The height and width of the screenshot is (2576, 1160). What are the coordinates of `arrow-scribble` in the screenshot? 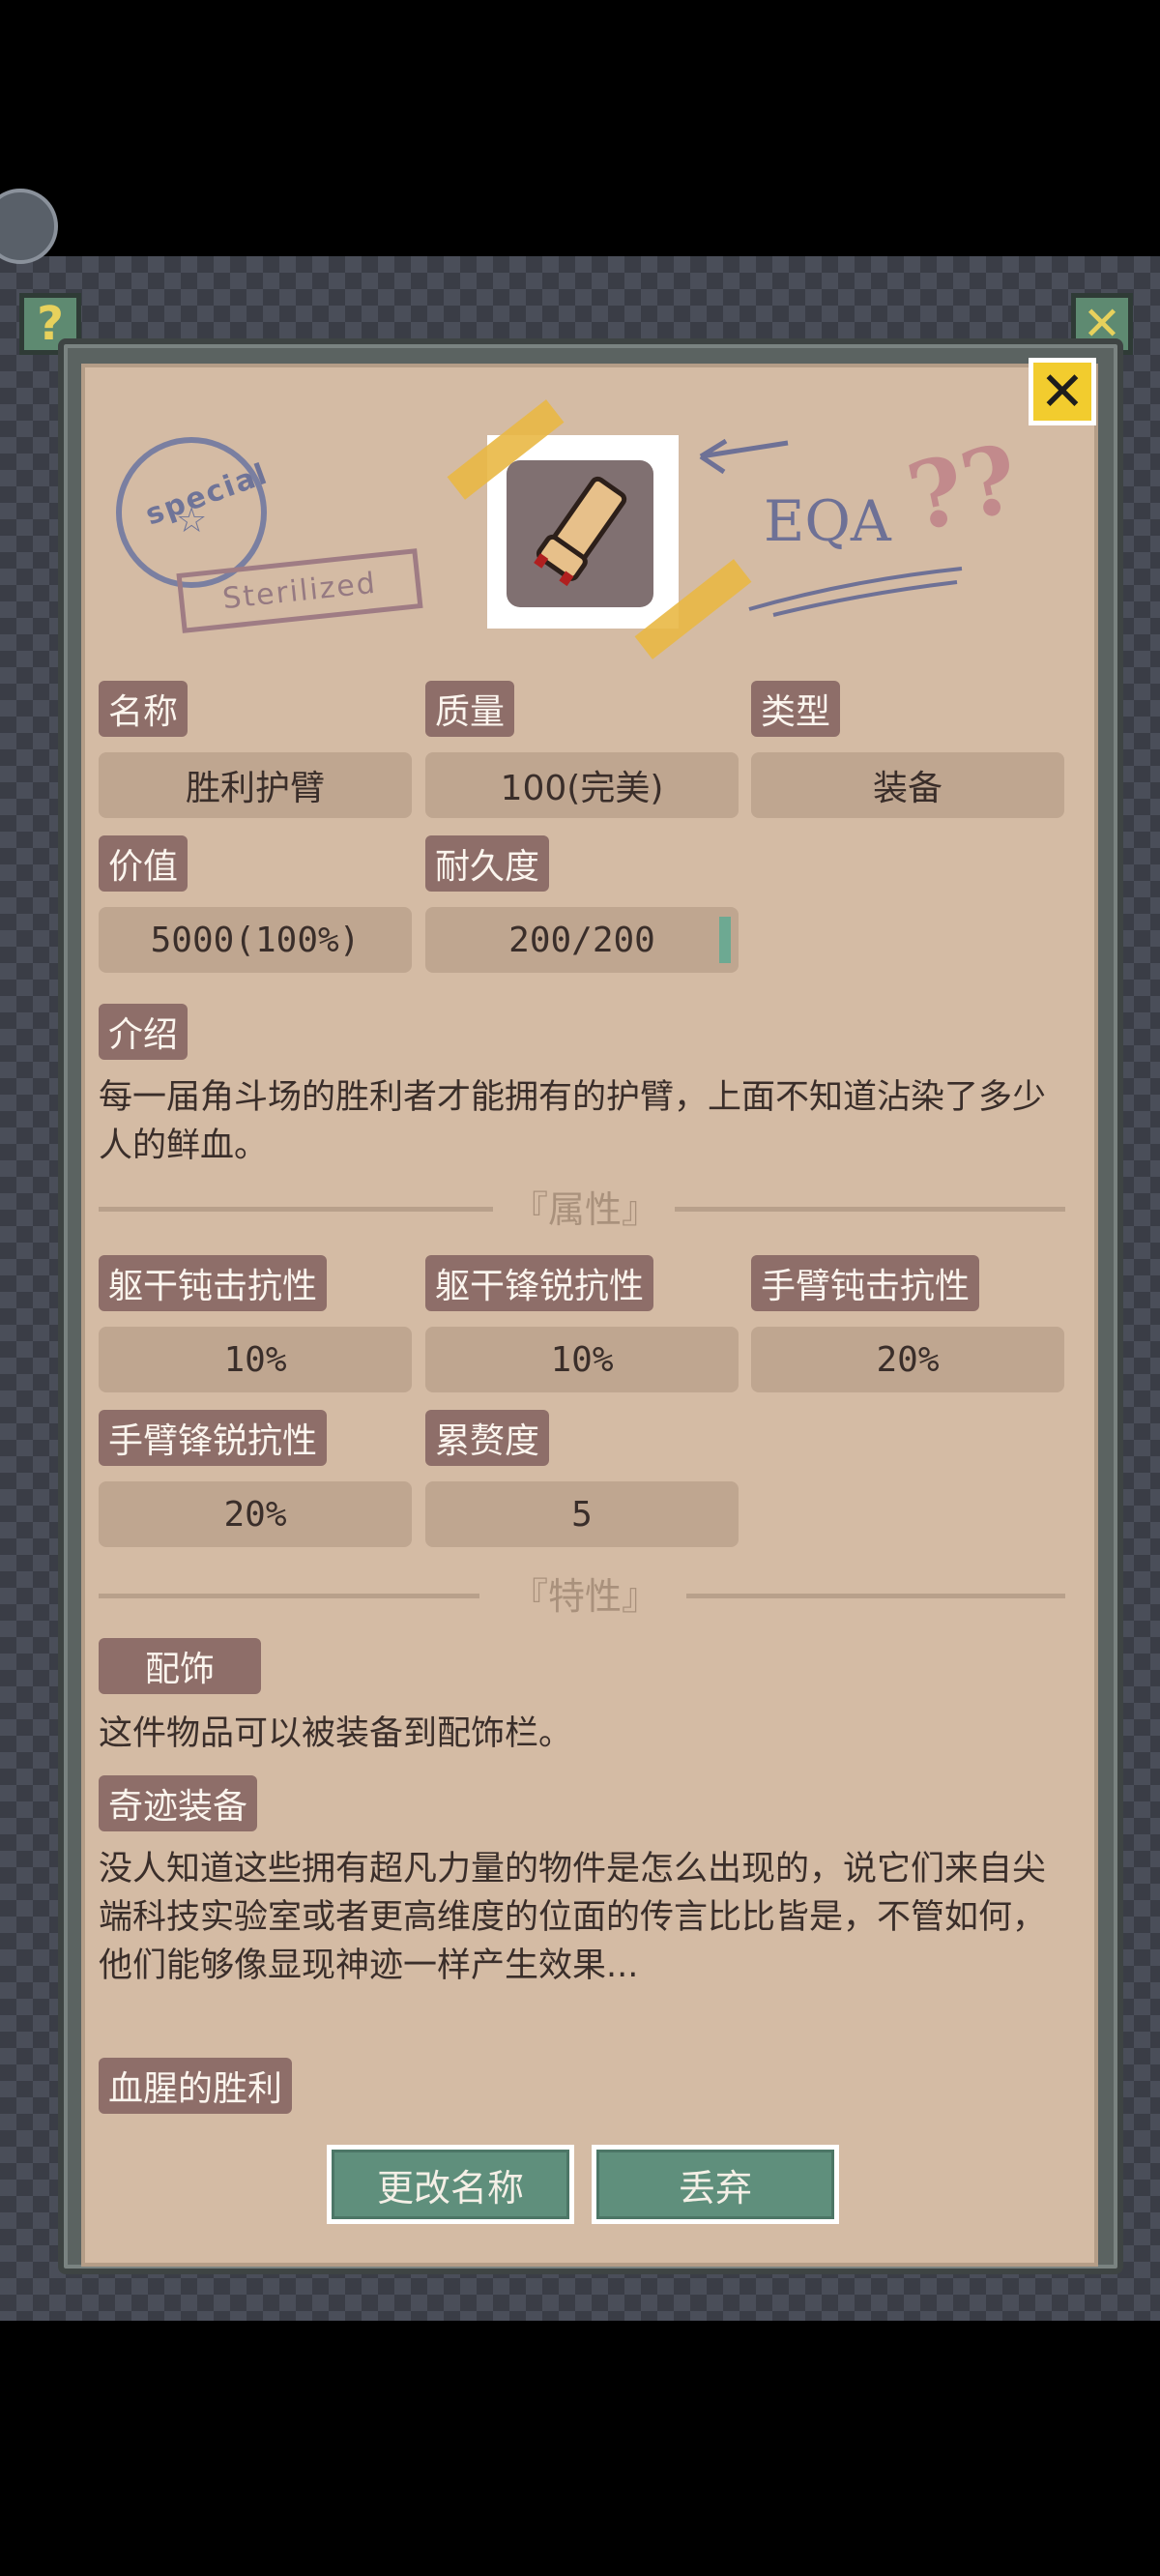 It's located at (744, 456).